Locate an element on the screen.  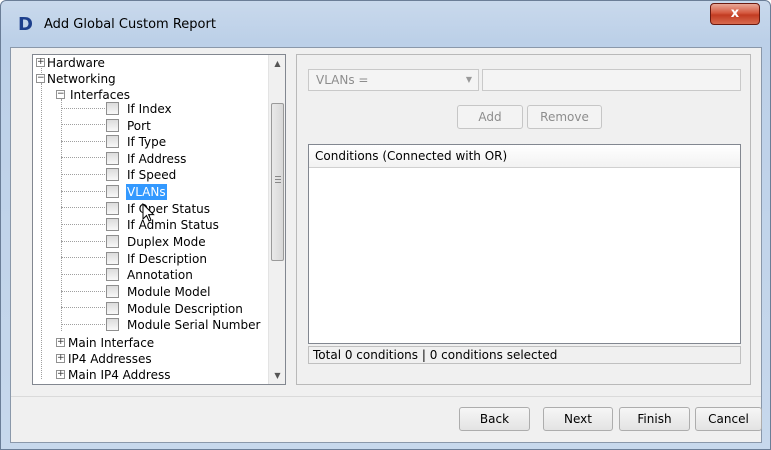
close-button: x is located at coordinates (735, 14).